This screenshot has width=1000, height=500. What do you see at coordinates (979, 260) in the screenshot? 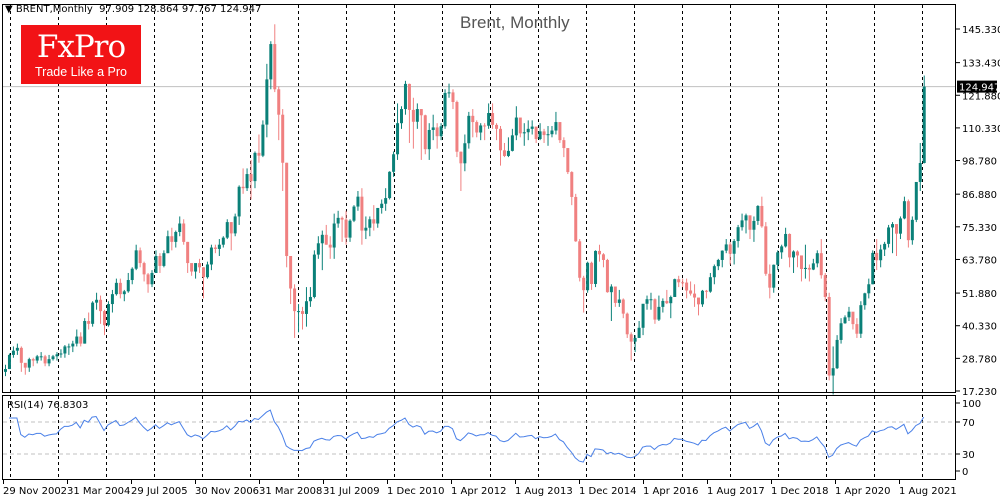
I see `price-tick-label: 63.780` at bounding box center [979, 260].